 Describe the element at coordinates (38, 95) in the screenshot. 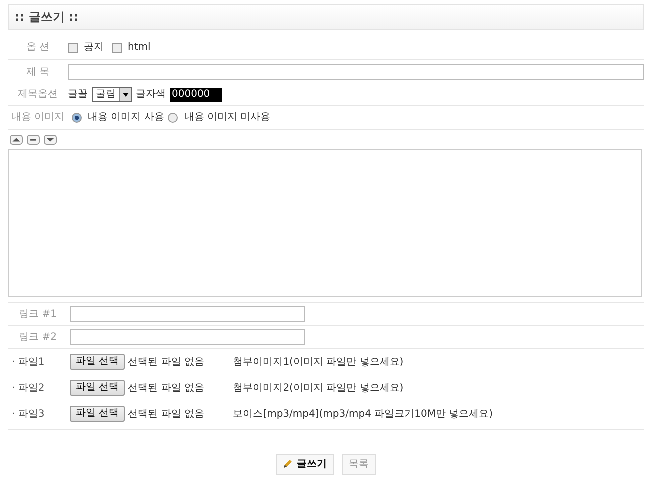

I see `field-label: 제목옵션` at that location.